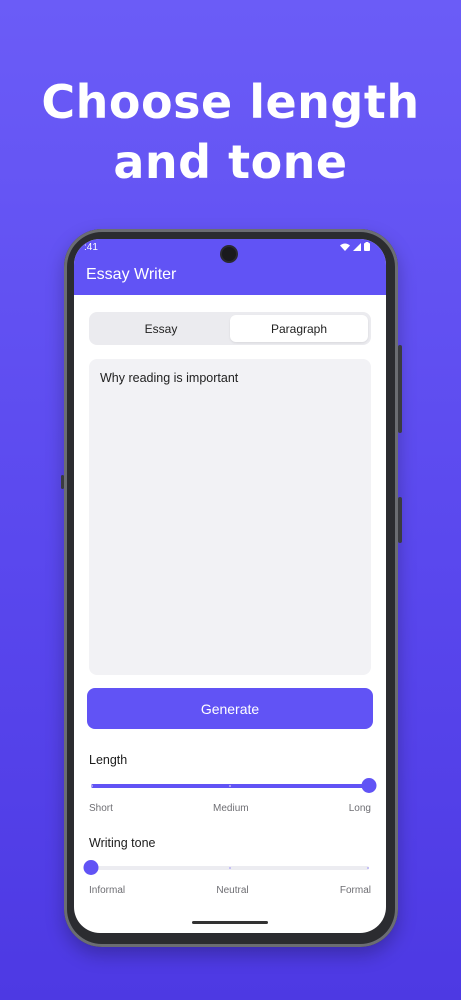 Image resolution: width=461 pixels, height=1000 pixels. Describe the element at coordinates (91, 247) in the screenshot. I see `status-time: :41` at that location.